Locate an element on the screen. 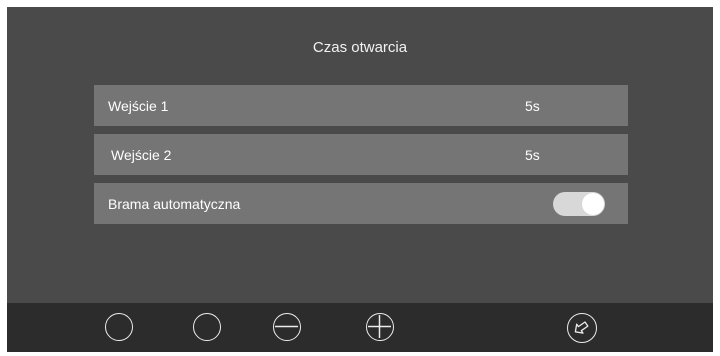 The width and height of the screenshot is (720, 356). setting-row-auto-gate: Brama automatyczna is located at coordinates (361, 203).